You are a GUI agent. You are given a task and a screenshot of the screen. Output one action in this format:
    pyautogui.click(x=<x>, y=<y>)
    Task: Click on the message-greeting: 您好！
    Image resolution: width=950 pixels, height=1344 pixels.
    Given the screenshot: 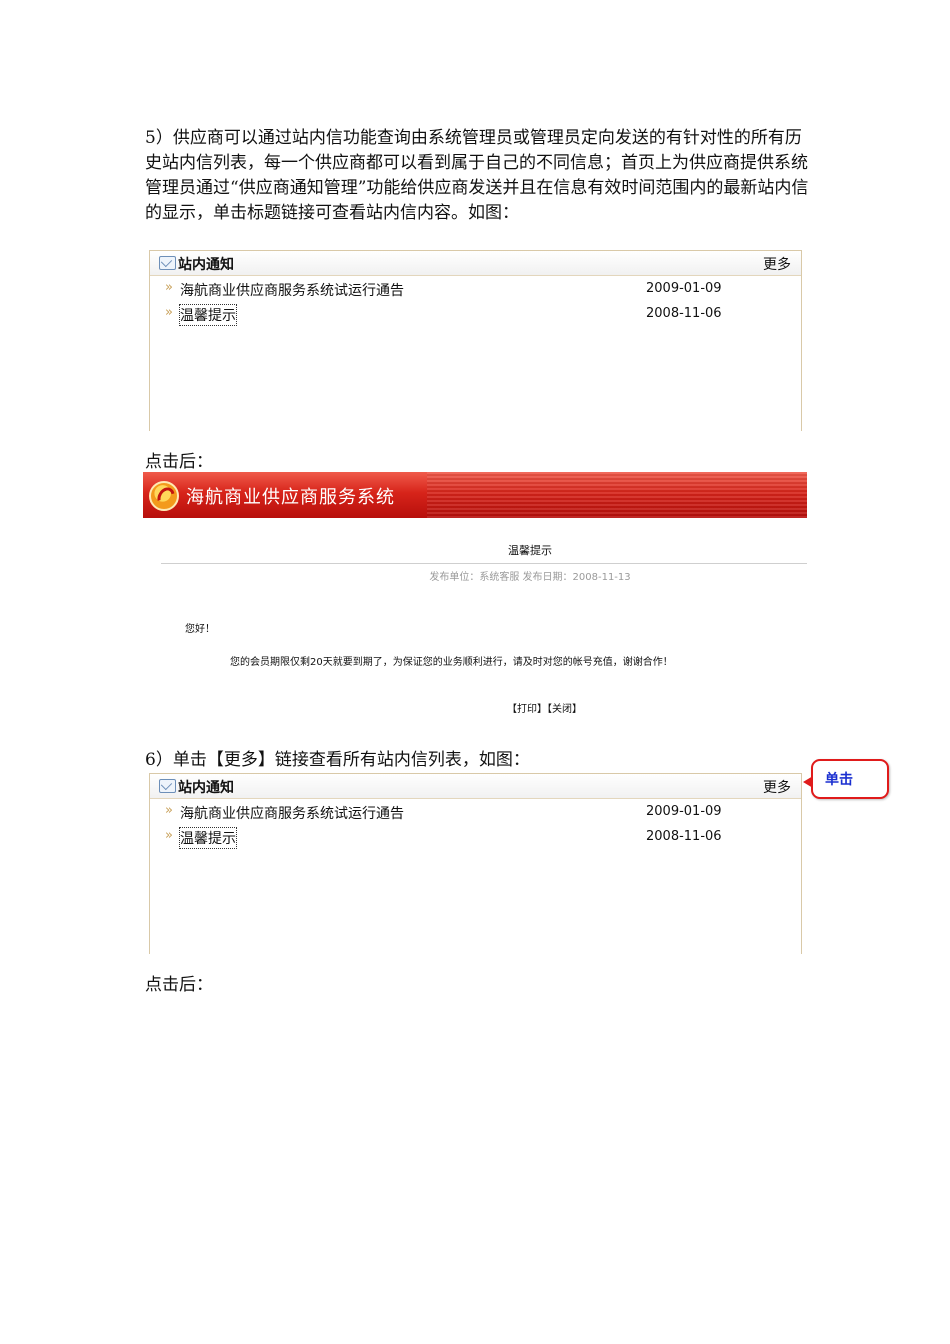 What is the action you would take?
    pyautogui.click(x=200, y=629)
    